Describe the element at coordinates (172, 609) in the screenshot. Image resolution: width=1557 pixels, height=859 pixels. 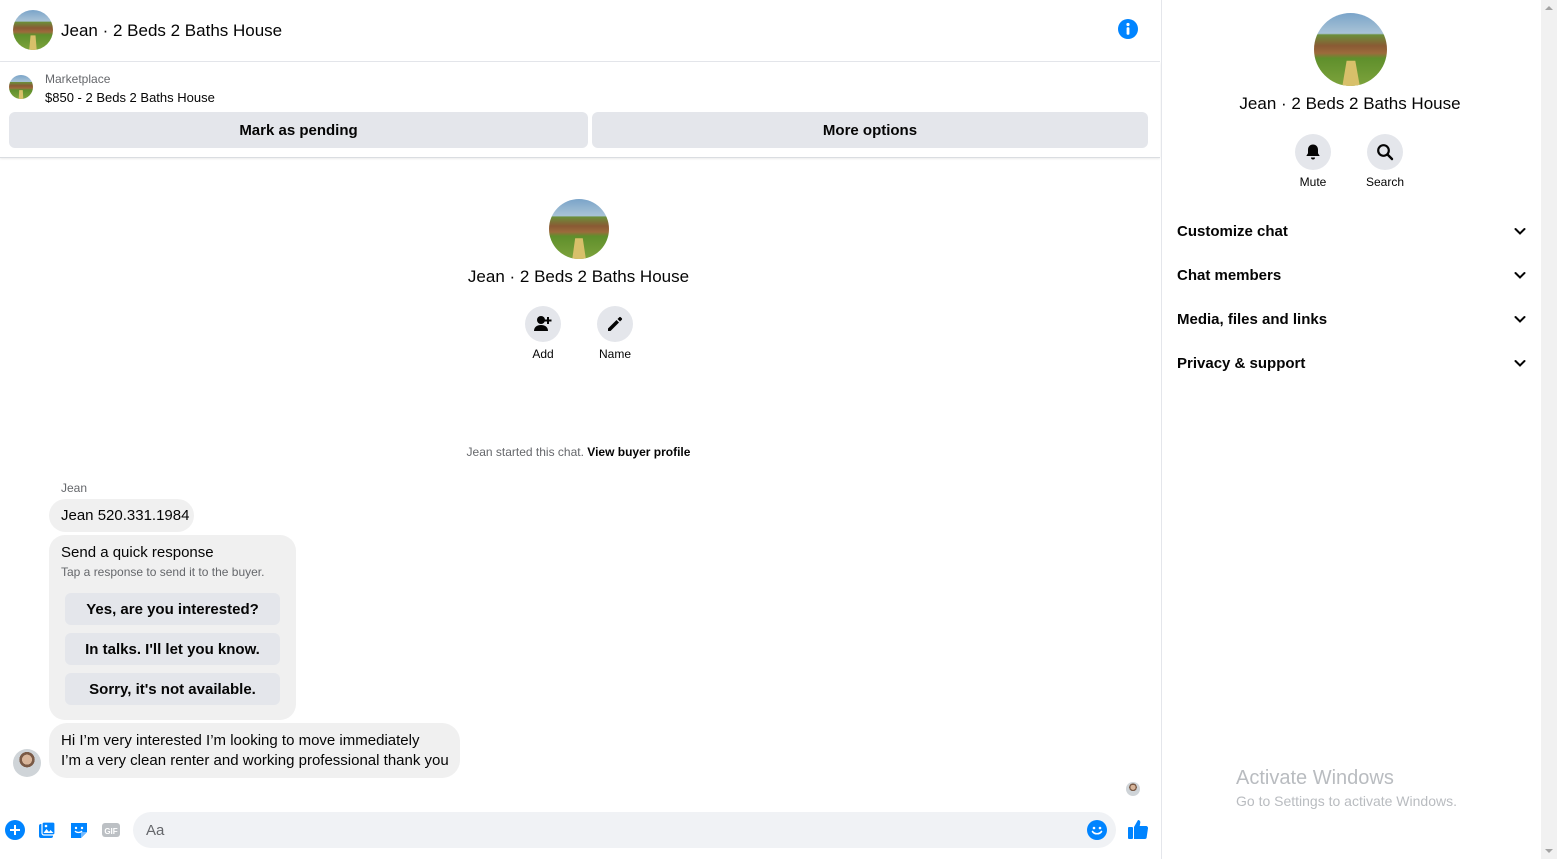
I see `quick-response-yes-button: Yes, are you interested?` at that location.